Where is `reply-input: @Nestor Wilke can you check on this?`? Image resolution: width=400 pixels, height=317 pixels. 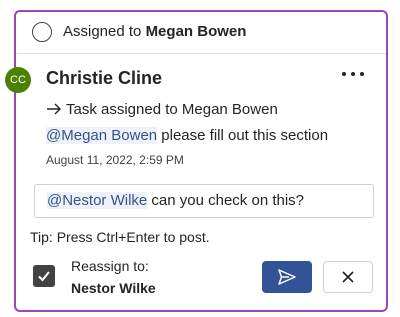 reply-input: @Nestor Wilke can you check on this? is located at coordinates (204, 201).